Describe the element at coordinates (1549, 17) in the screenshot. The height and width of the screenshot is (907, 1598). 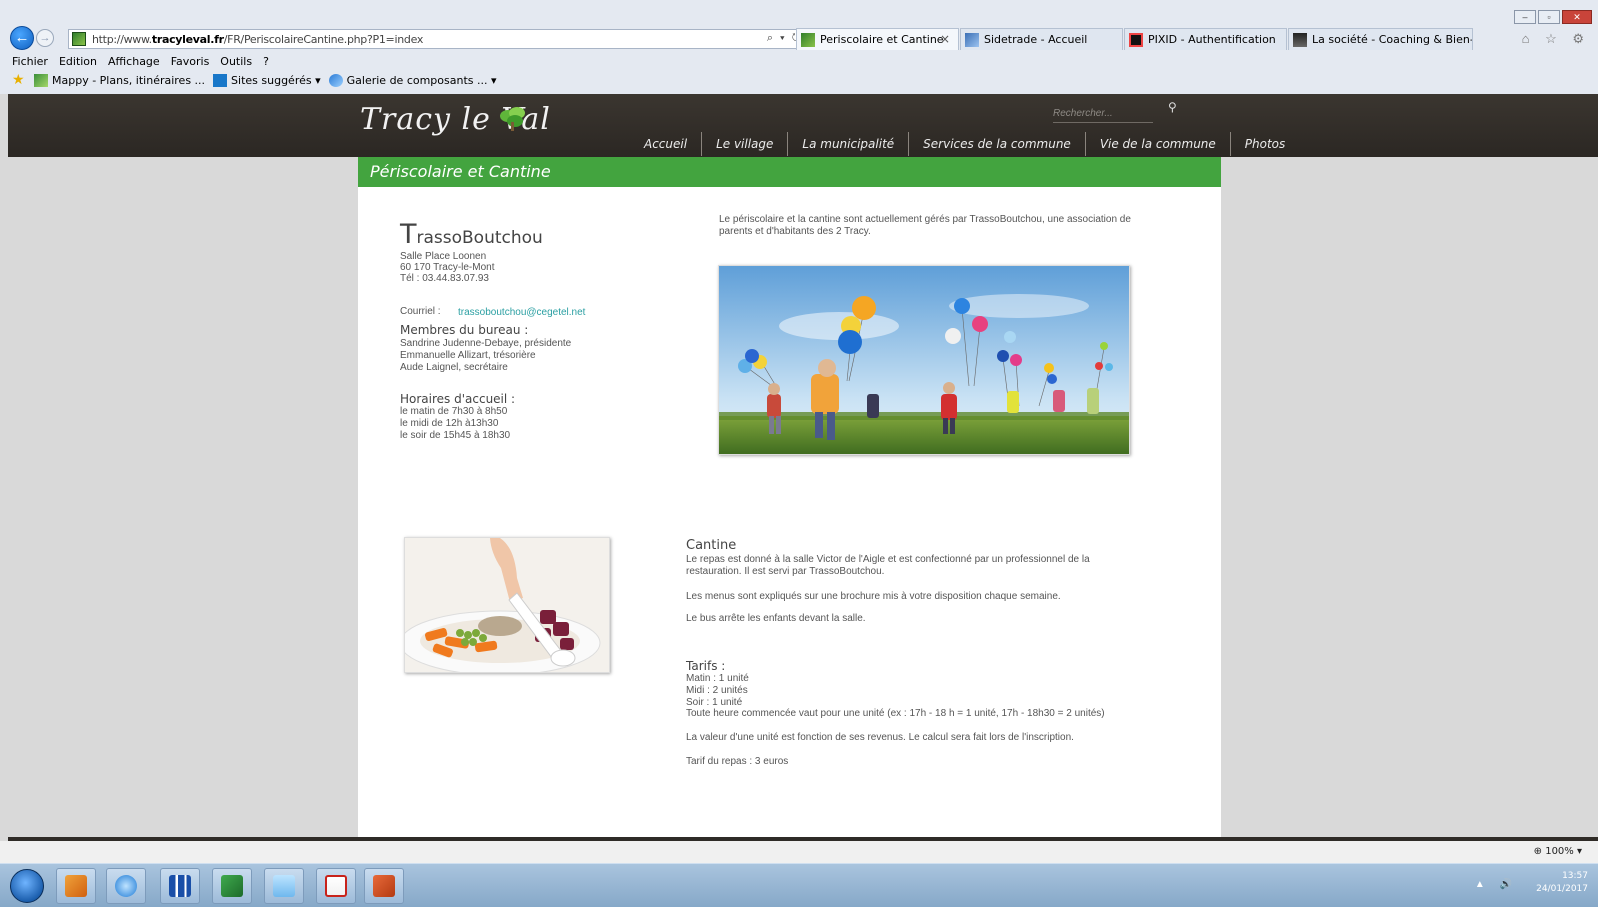
I see `maximize-icon: ▫` at that location.